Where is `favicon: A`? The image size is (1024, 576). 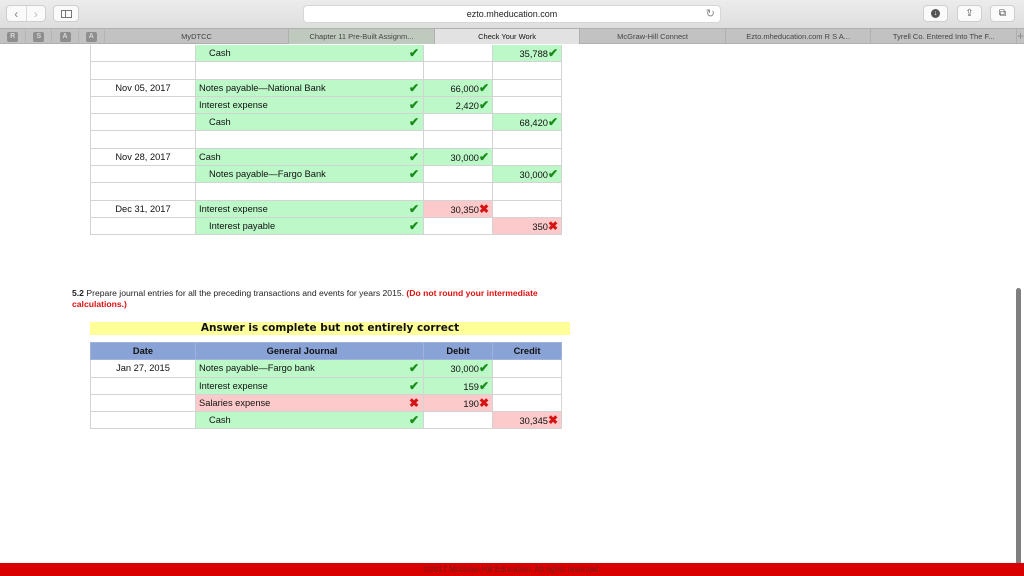 favicon: A is located at coordinates (65, 36).